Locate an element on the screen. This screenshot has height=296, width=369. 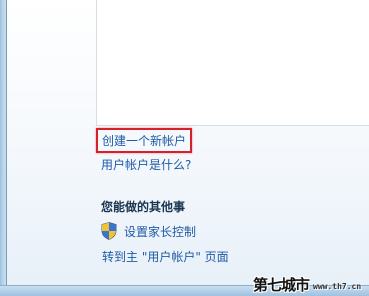
goto-user-accounts-link: 转到主 "用户帐户" 页面 is located at coordinates (165, 257).